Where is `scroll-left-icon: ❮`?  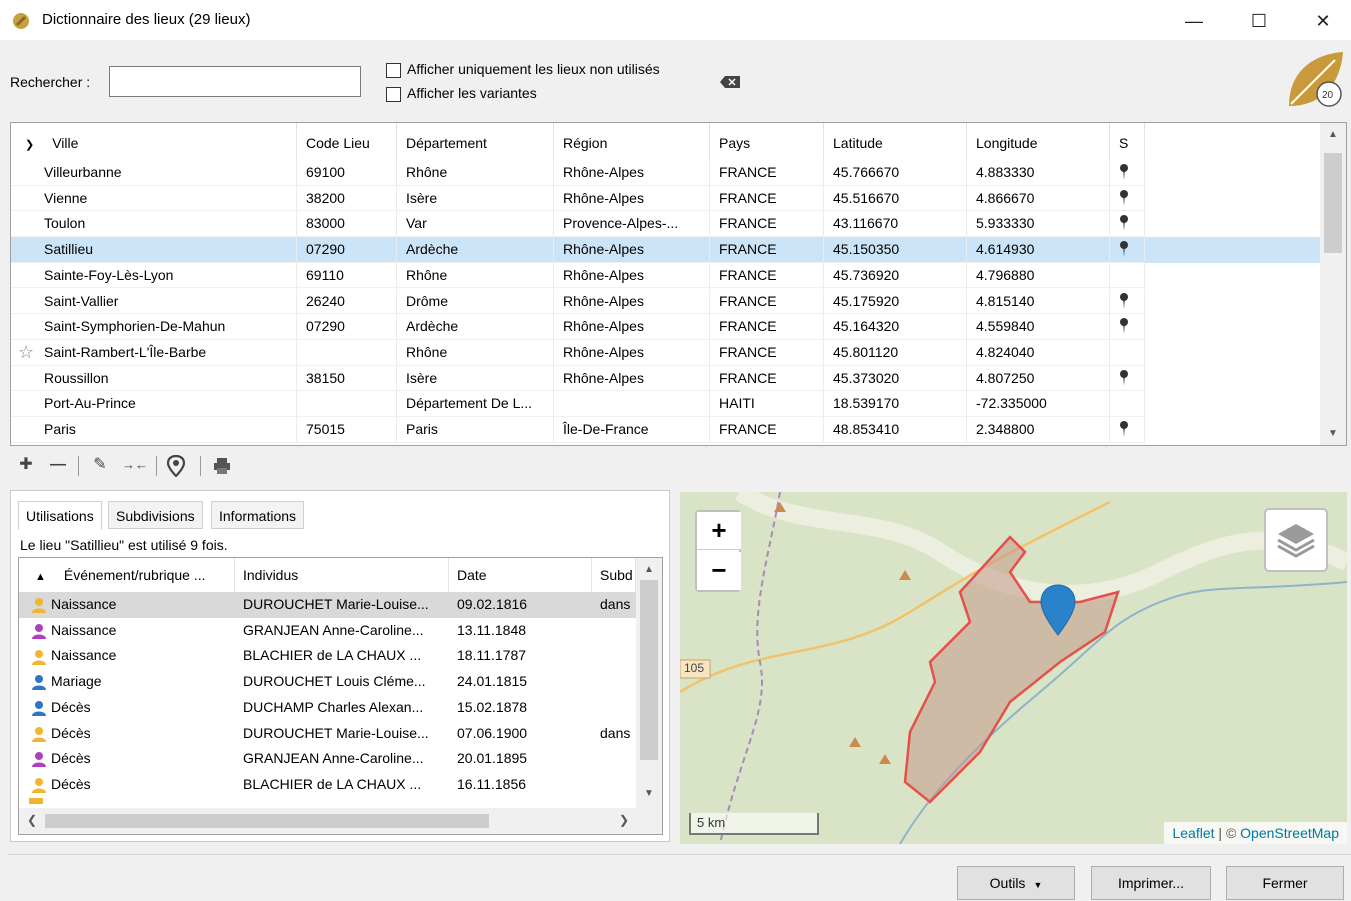 scroll-left-icon: ❮ is located at coordinates (32, 820).